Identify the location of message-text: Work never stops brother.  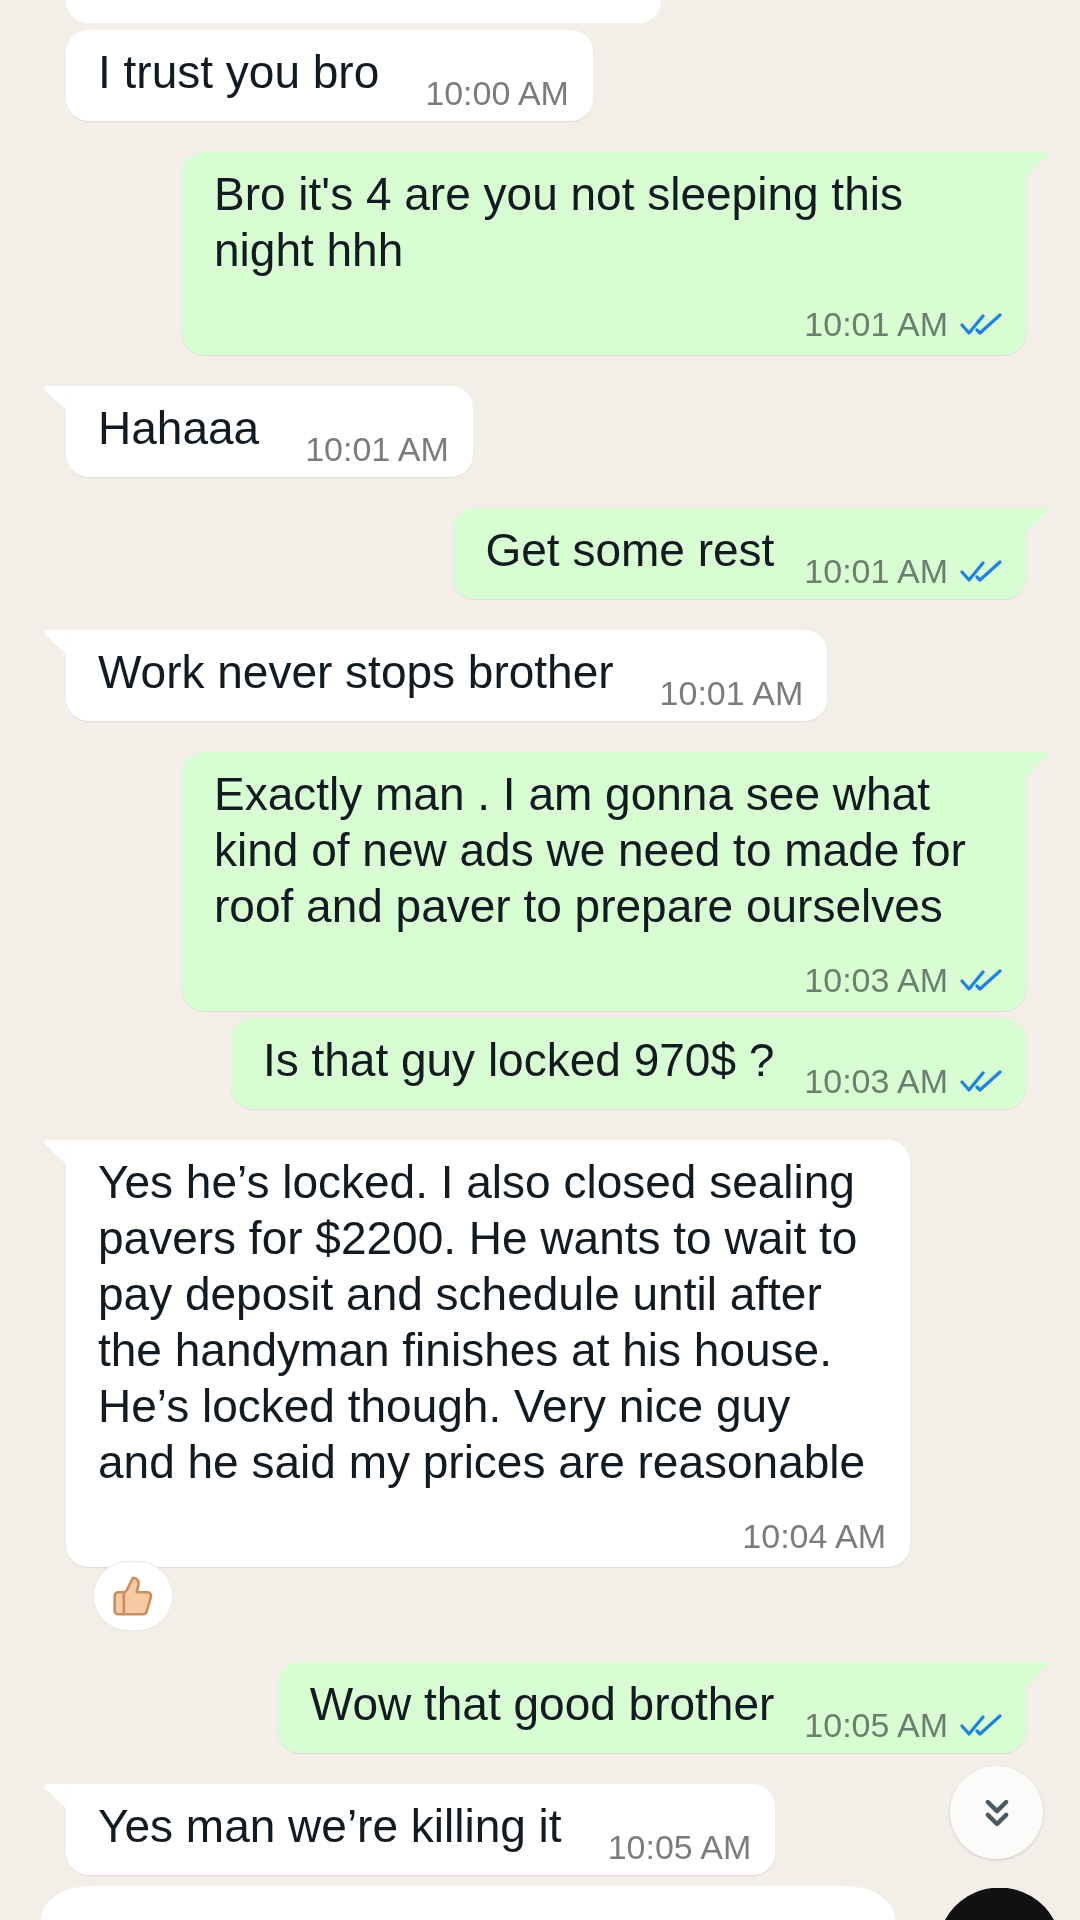
(356, 672).